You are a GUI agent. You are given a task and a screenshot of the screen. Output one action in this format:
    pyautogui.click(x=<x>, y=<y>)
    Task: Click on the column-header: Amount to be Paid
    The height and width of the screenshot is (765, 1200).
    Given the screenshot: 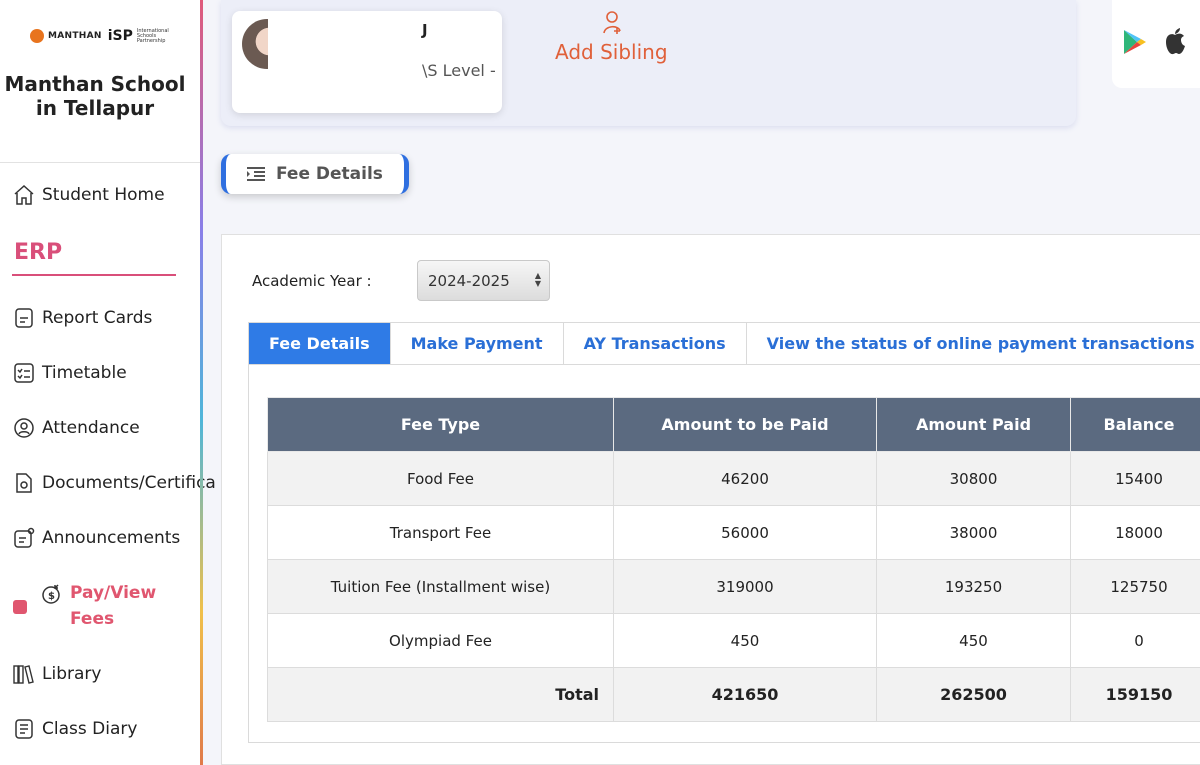 What is the action you would take?
    pyautogui.click(x=745, y=424)
    